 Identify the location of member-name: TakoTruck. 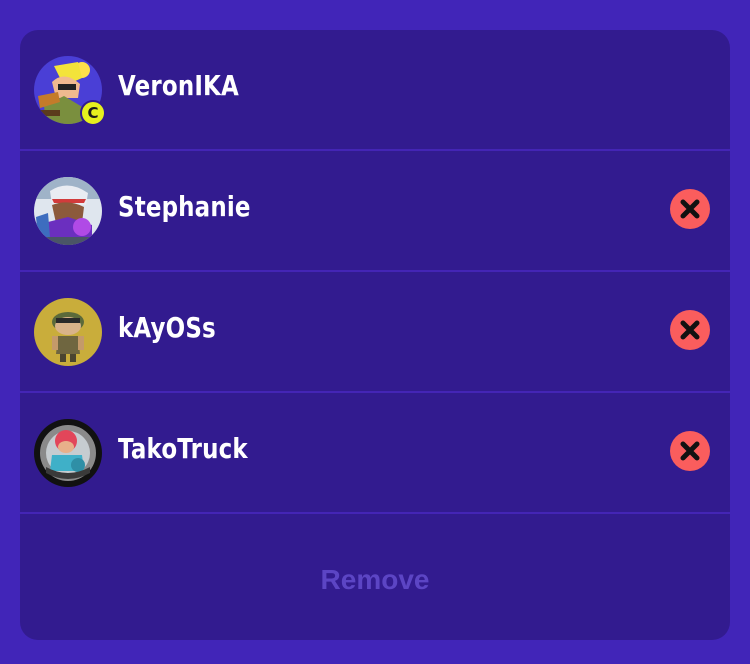
(183, 448).